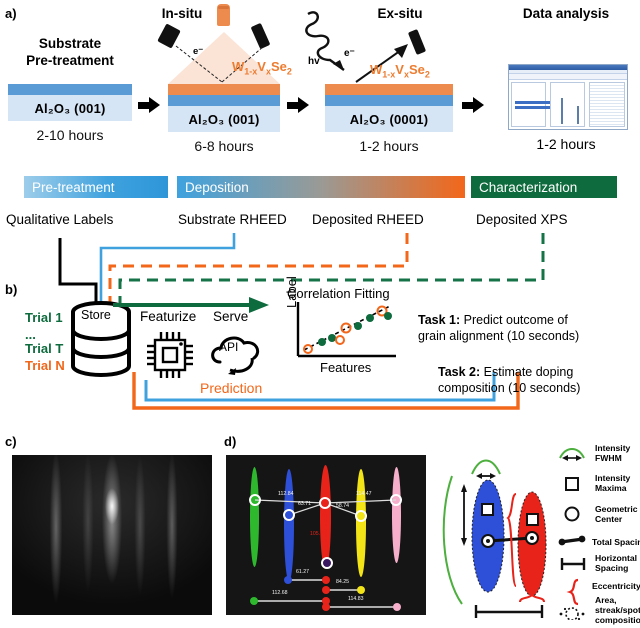 The image size is (640, 628). Describe the element at coordinates (11, 289) in the screenshot. I see `panel-b-letter: b)` at that location.